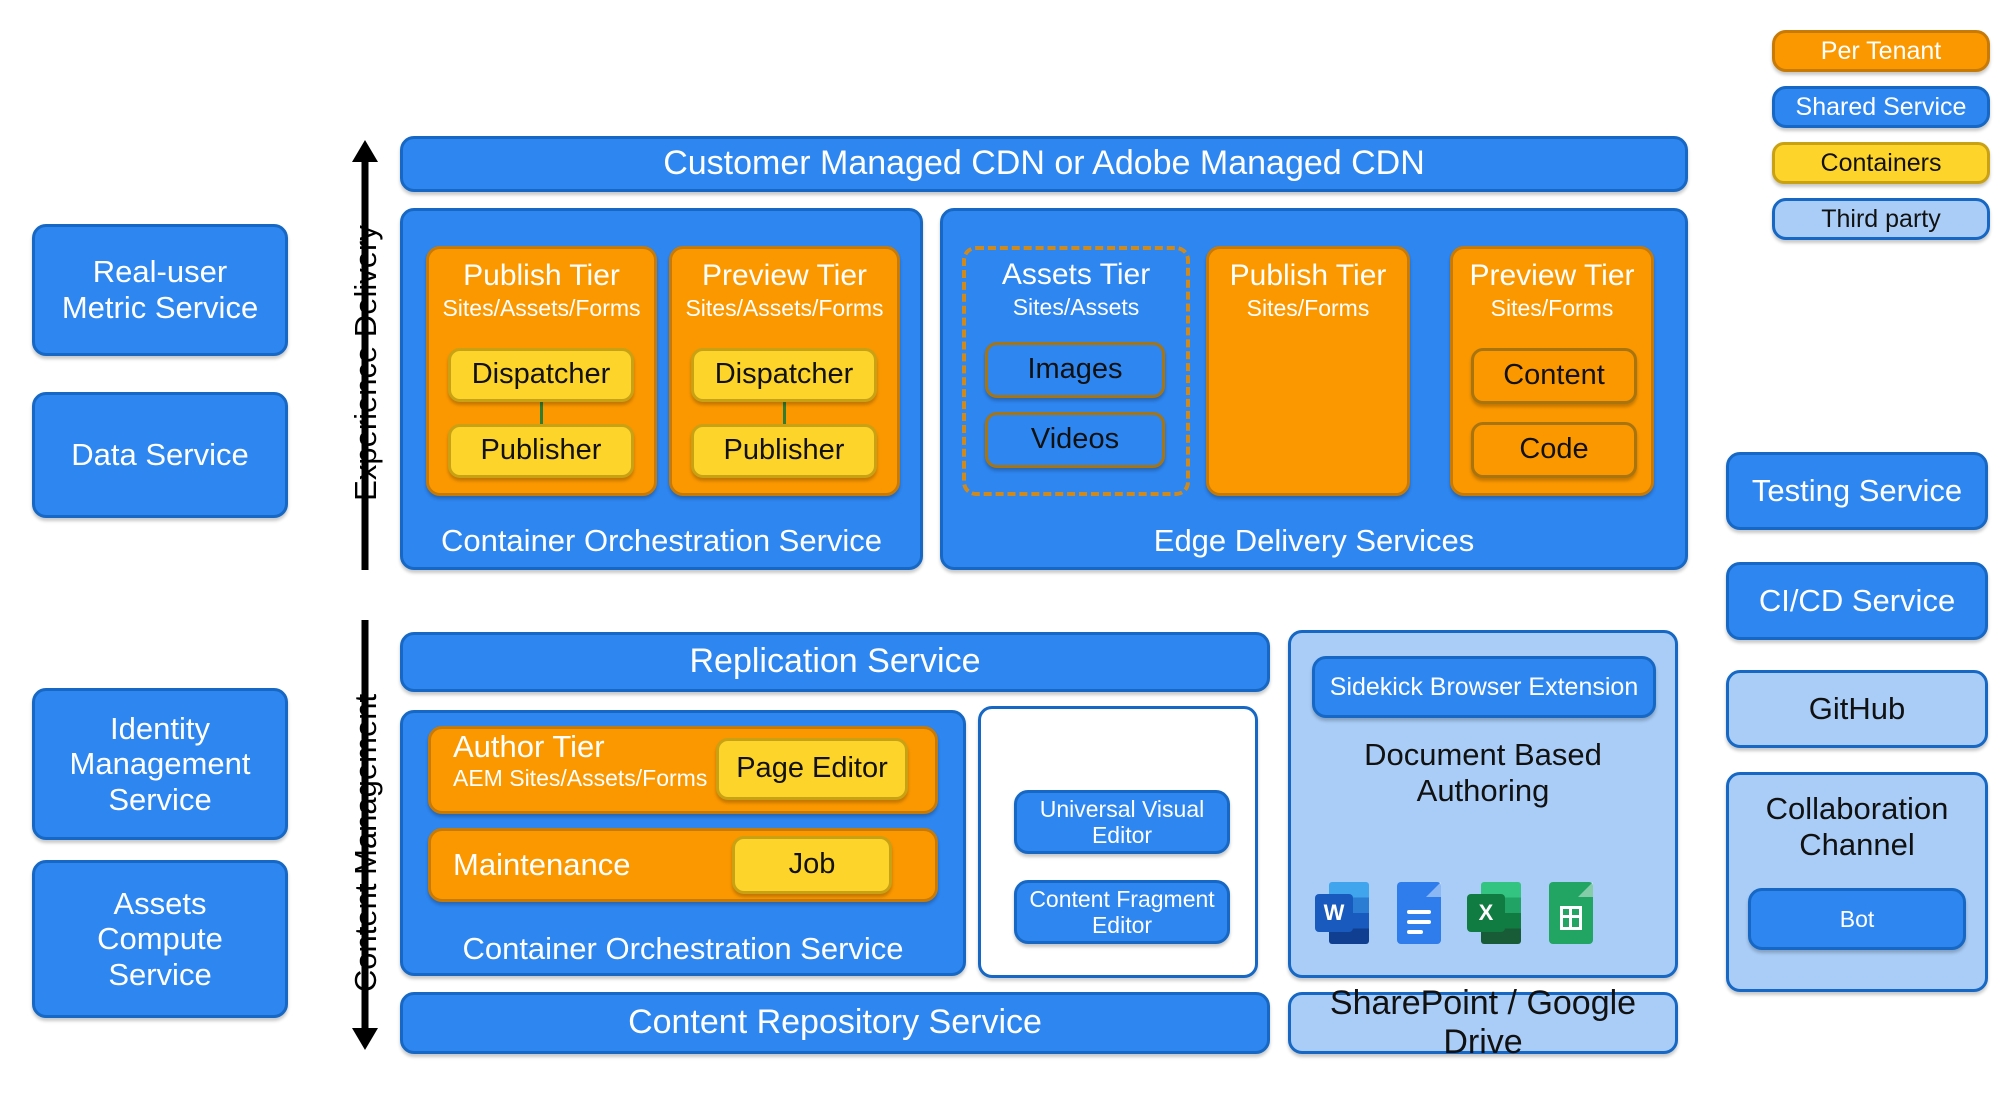  What do you see at coordinates (1076, 306) in the screenshot?
I see `tier-subtitle: Sites/Assets` at bounding box center [1076, 306].